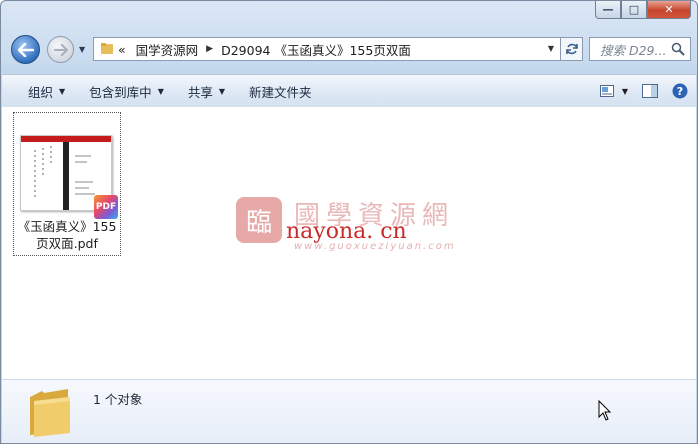  I want to click on new-folder-button: 新建文件夹, so click(280, 91).